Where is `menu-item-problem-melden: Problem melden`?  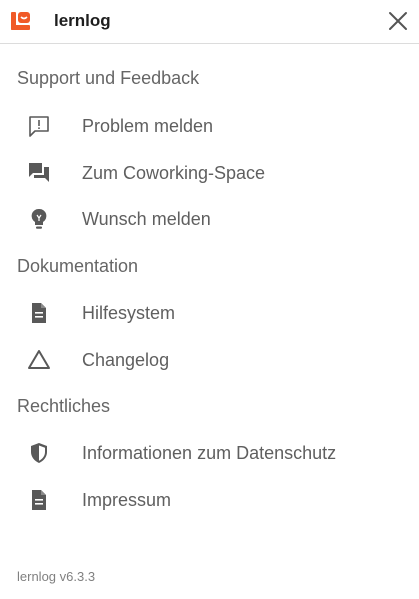 menu-item-problem-melden: Problem melden is located at coordinates (209, 126).